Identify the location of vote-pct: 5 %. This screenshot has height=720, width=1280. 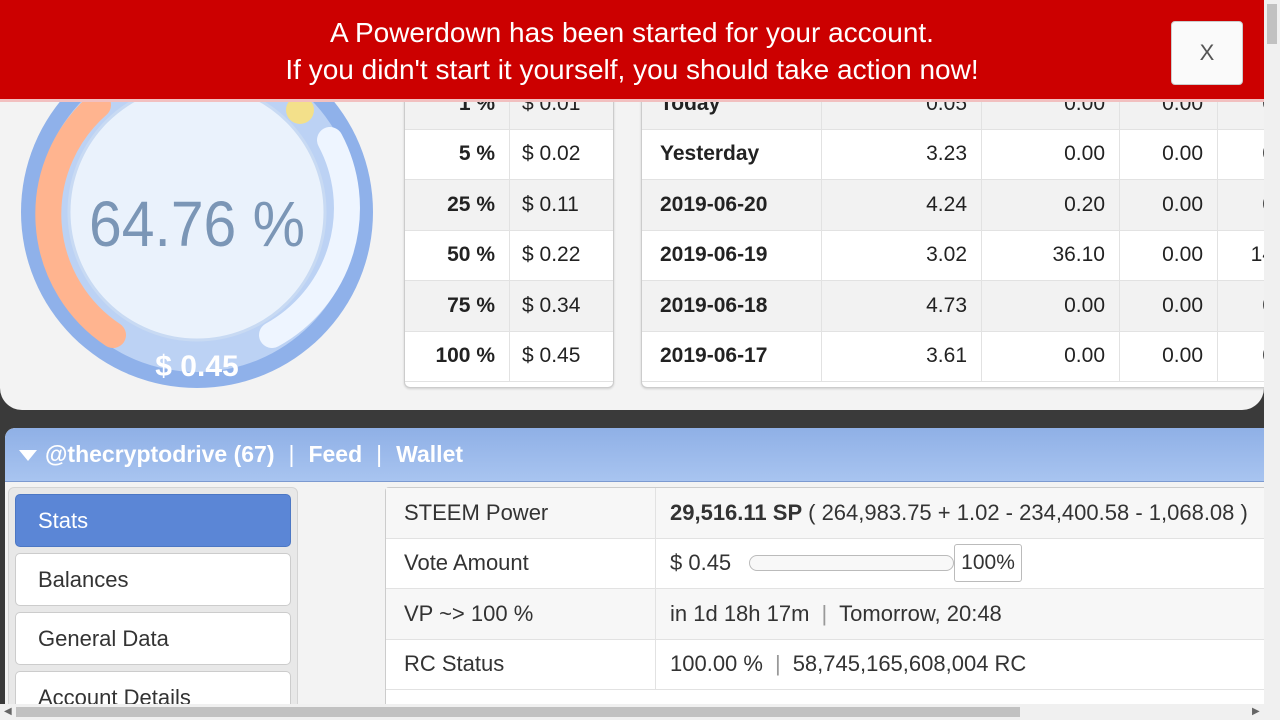
(457, 154).